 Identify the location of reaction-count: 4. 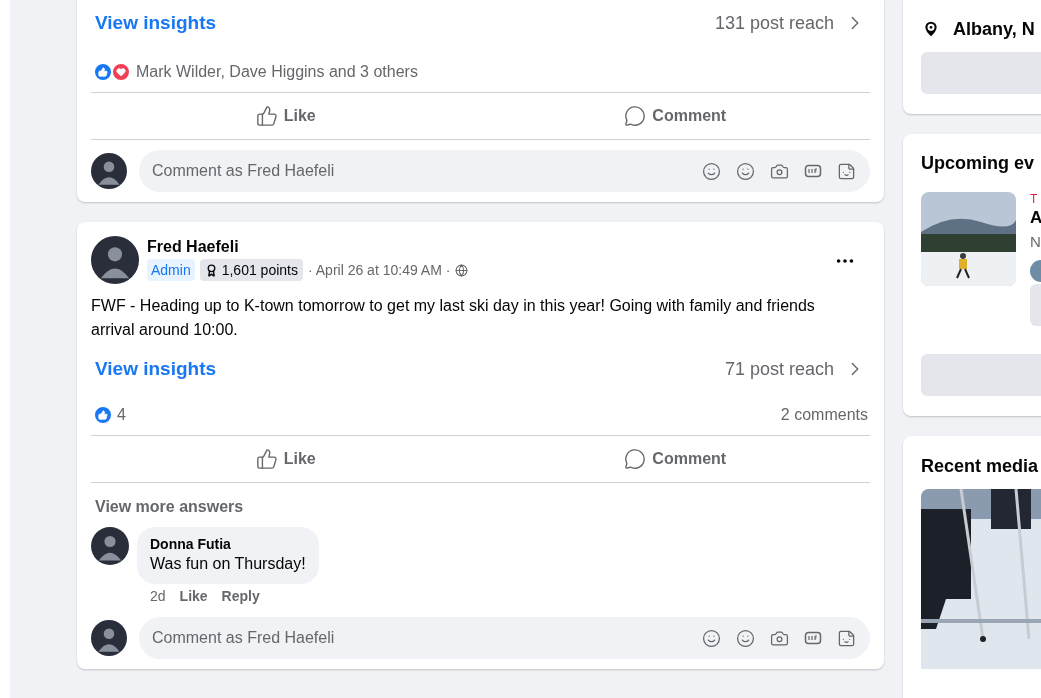
(121, 415).